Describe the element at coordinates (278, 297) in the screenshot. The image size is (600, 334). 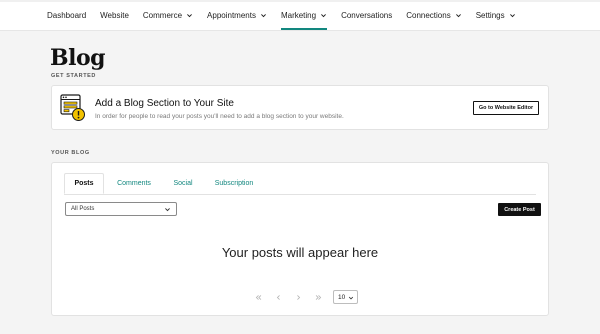
I see `chevron-left-icon` at that location.